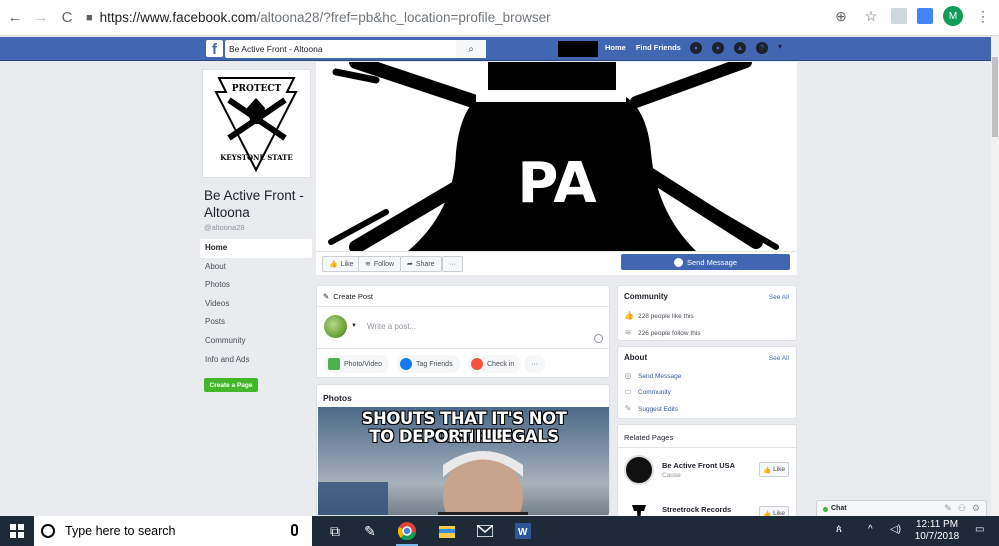  What do you see at coordinates (477, 364) in the screenshot?
I see `location-pin-icon` at bounding box center [477, 364].